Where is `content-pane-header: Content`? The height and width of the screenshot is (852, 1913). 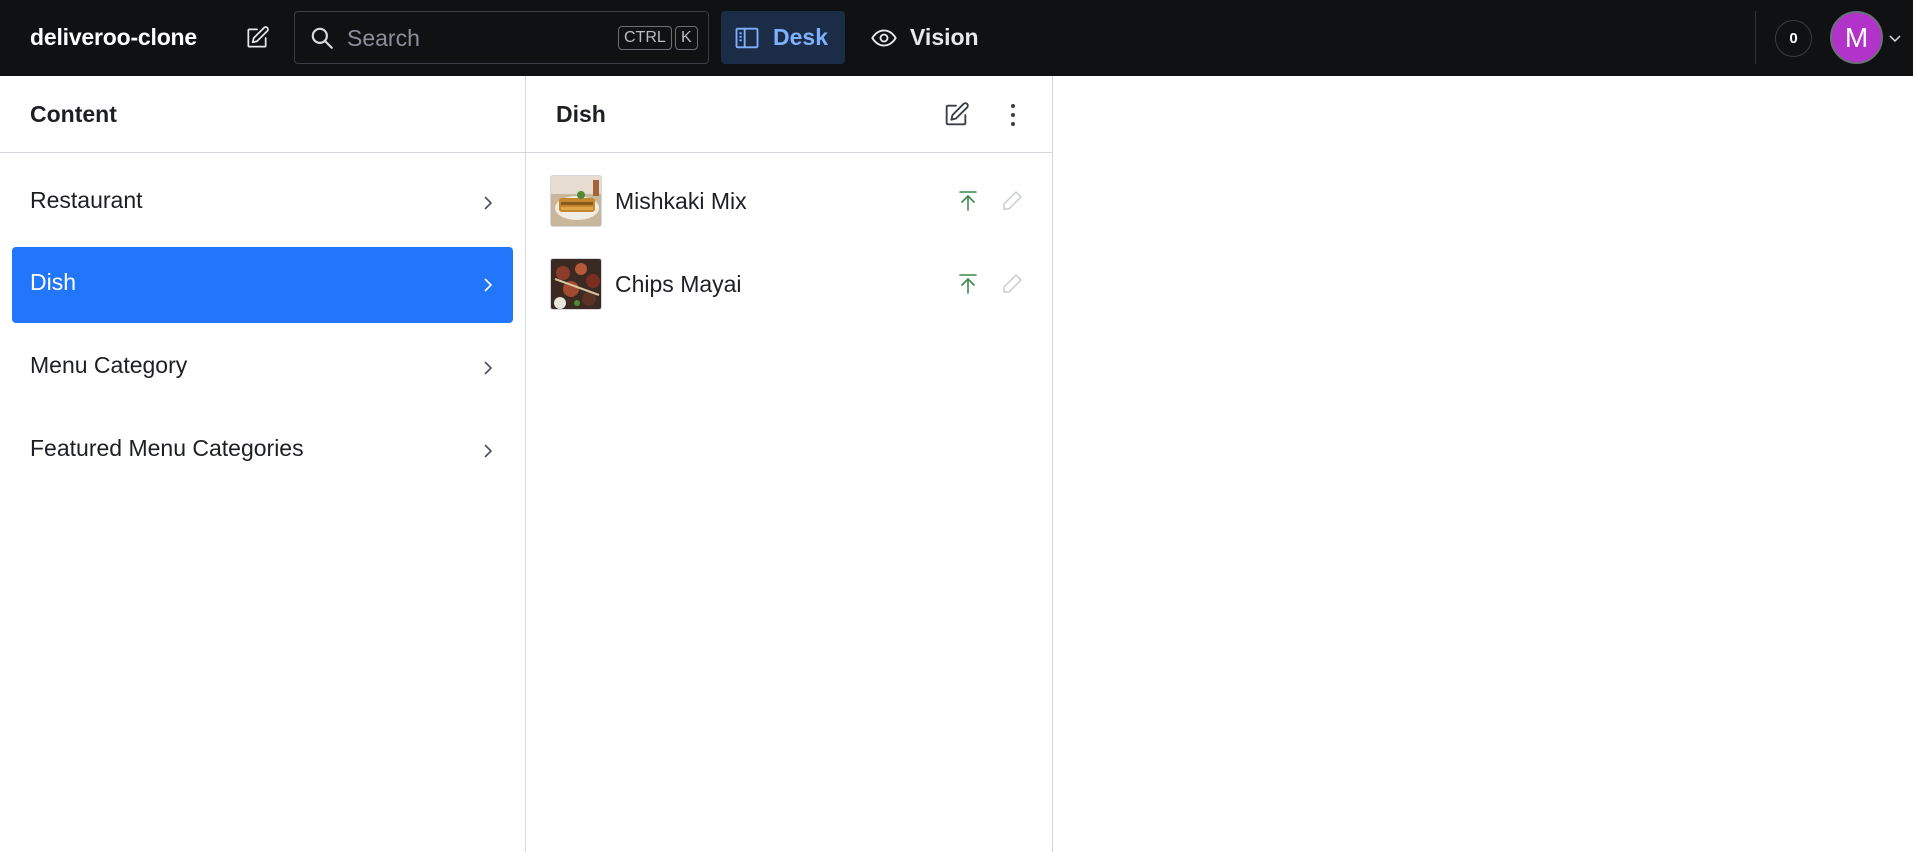
content-pane-header: Content is located at coordinates (262, 114).